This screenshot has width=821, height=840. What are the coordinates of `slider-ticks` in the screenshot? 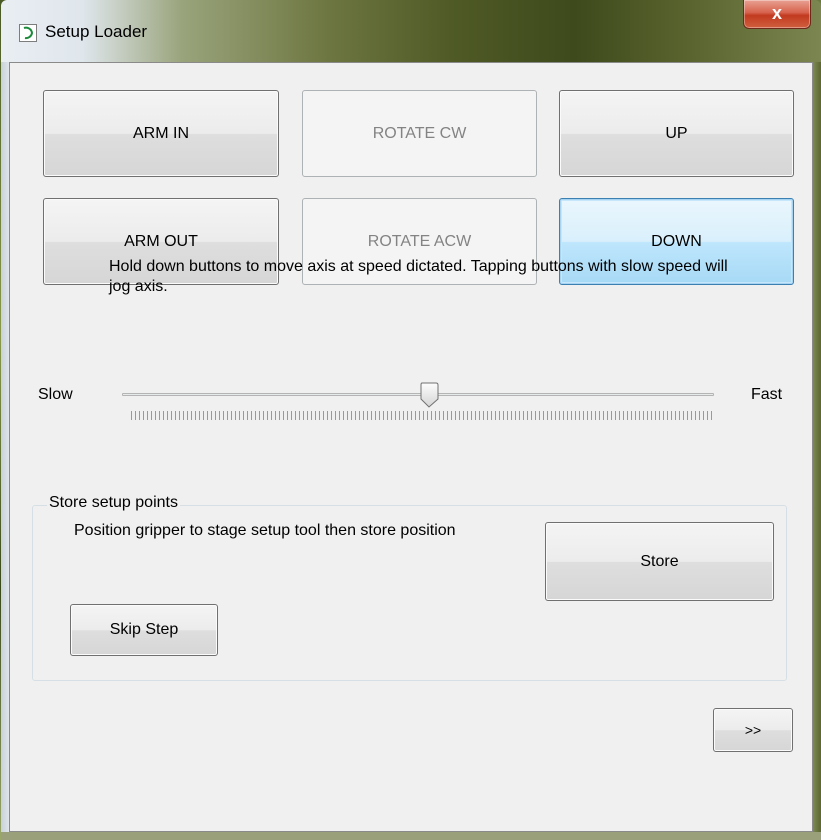 It's located at (423, 415).